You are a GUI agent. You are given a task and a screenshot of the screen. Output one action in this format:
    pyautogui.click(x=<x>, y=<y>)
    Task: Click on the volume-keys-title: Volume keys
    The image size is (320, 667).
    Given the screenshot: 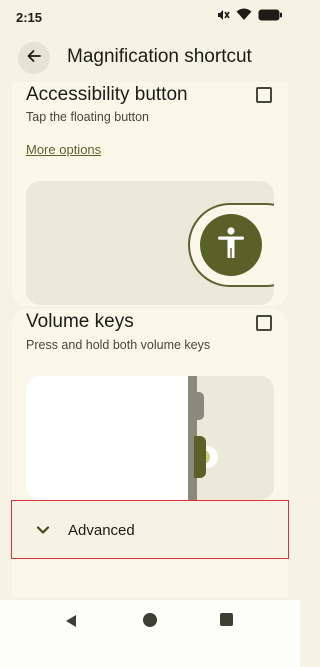 What is the action you would take?
    pyautogui.click(x=80, y=321)
    